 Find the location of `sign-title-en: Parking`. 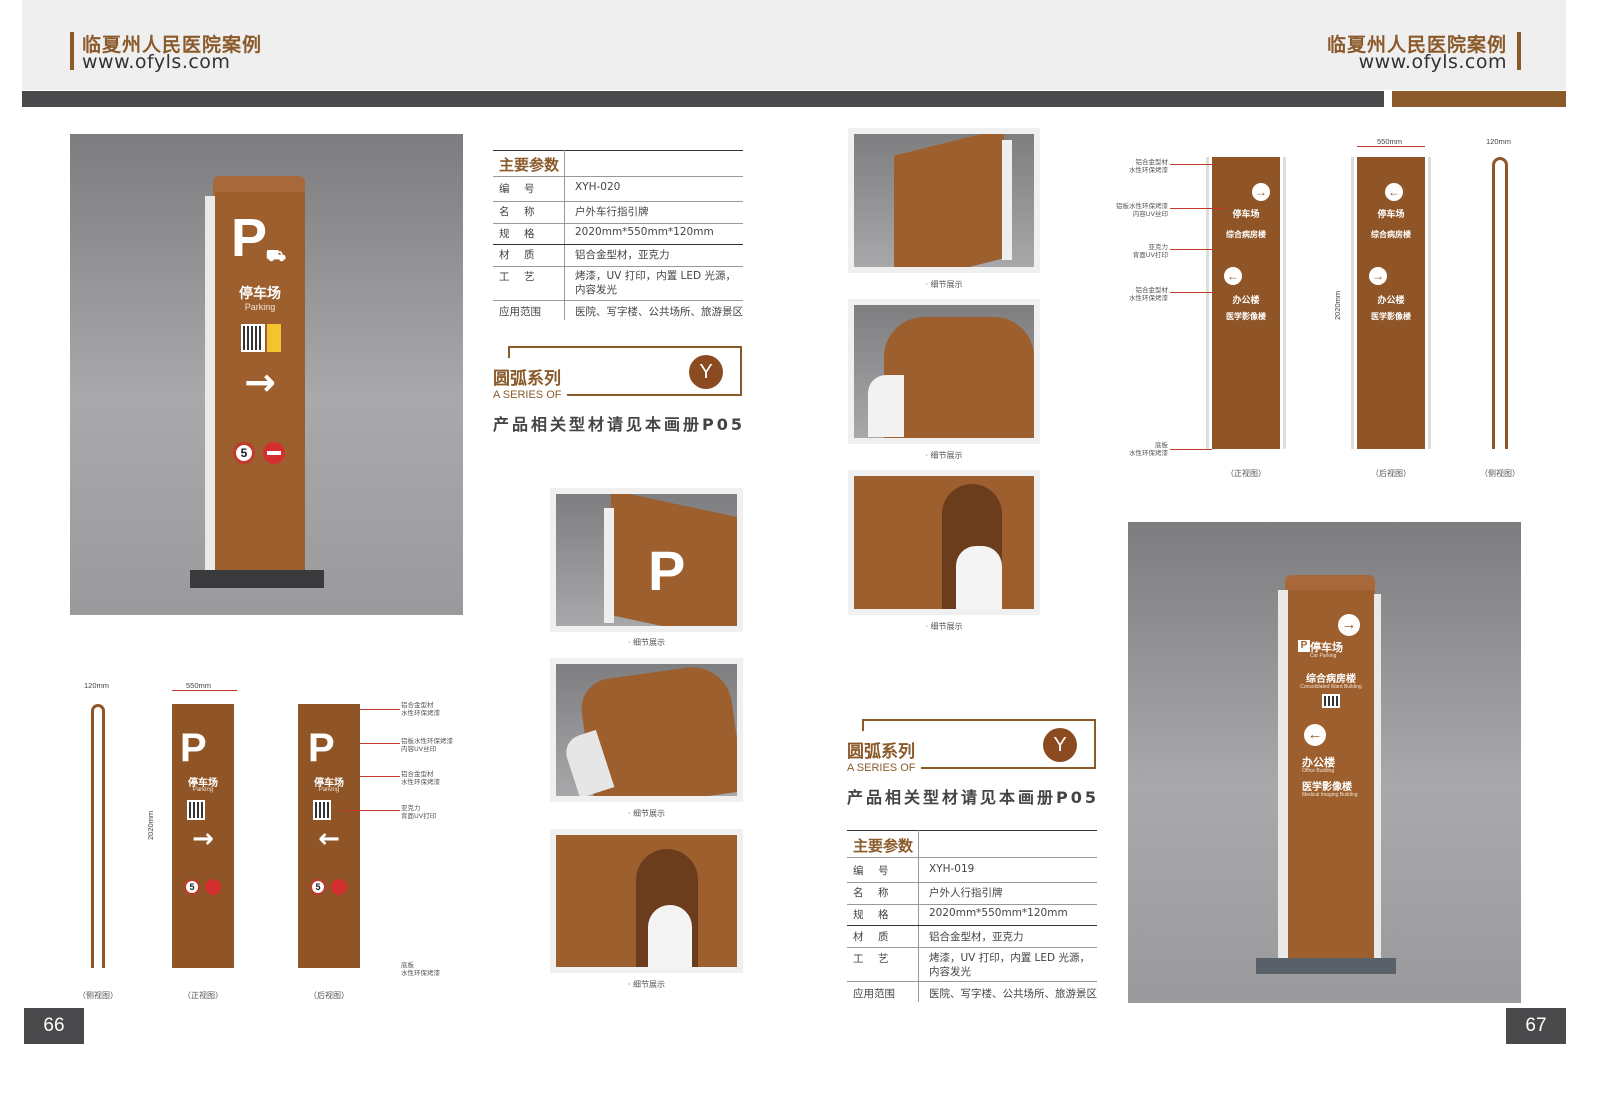

sign-title-en: Parking is located at coordinates (260, 307).